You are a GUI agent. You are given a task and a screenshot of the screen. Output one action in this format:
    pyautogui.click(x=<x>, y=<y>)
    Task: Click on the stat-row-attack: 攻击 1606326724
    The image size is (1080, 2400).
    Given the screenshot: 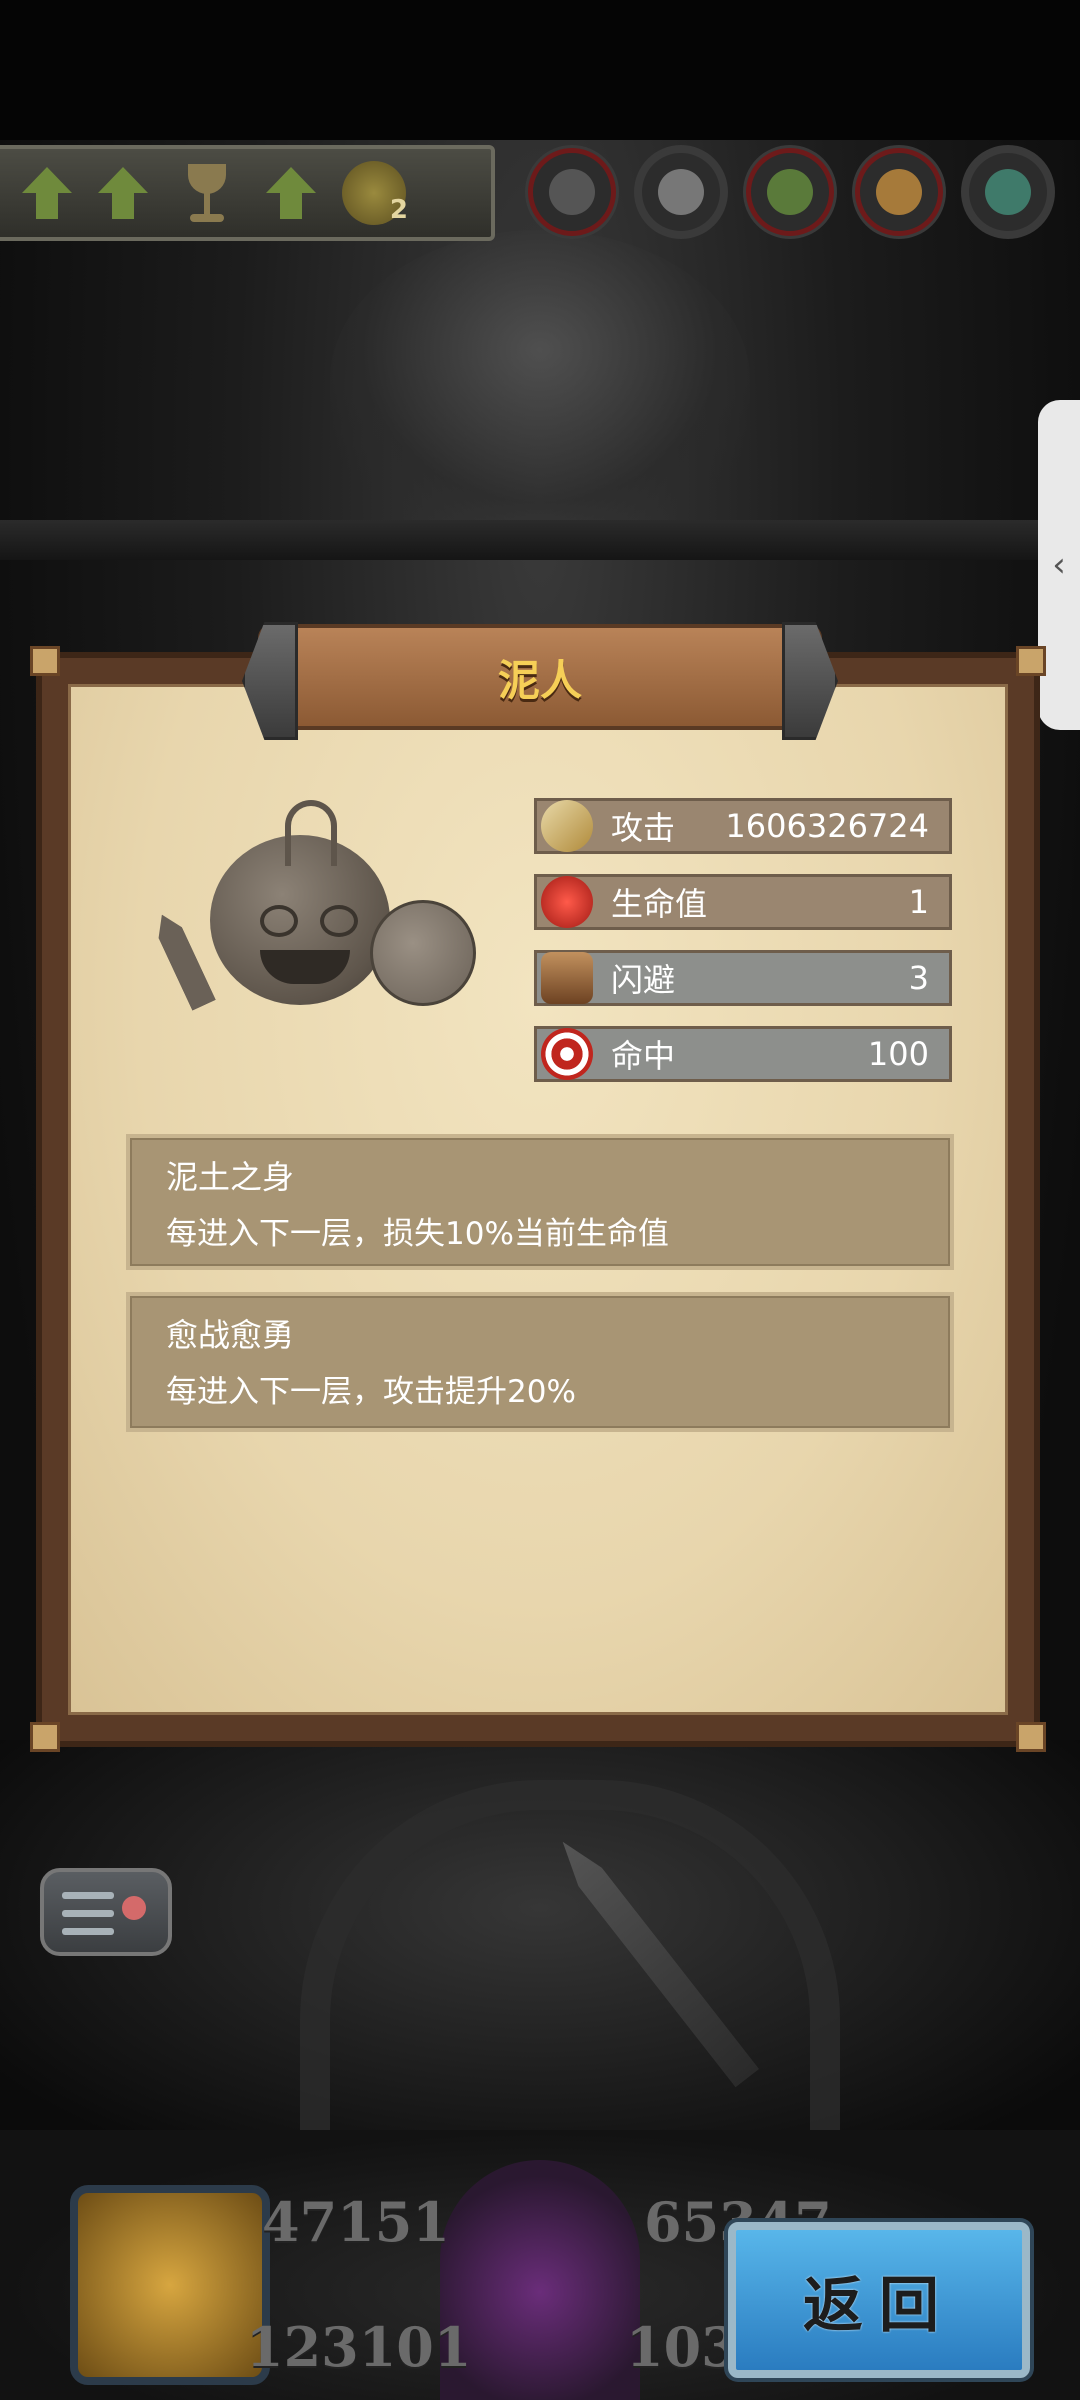 What is the action you would take?
    pyautogui.click(x=743, y=826)
    